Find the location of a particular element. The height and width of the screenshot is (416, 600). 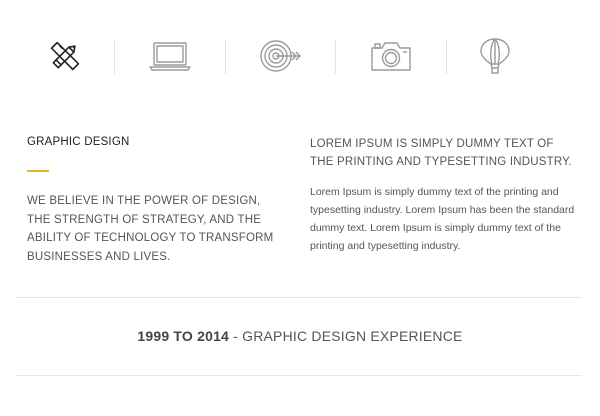

pencil-ruler-icon is located at coordinates (65, 56).